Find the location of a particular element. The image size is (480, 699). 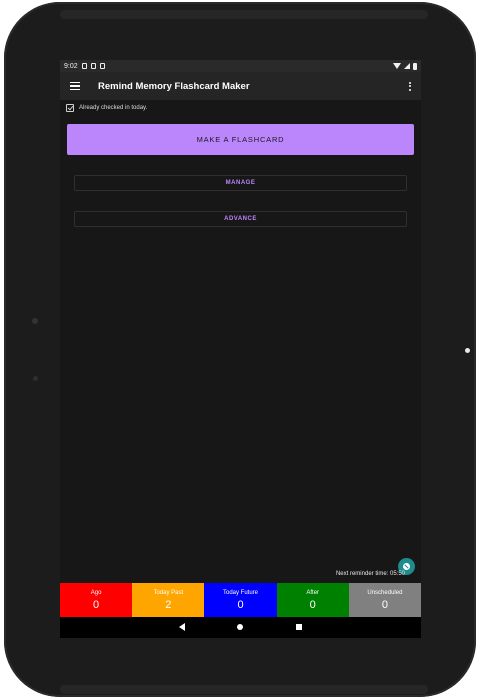

checkin-status: Already checked in today. is located at coordinates (106, 108).